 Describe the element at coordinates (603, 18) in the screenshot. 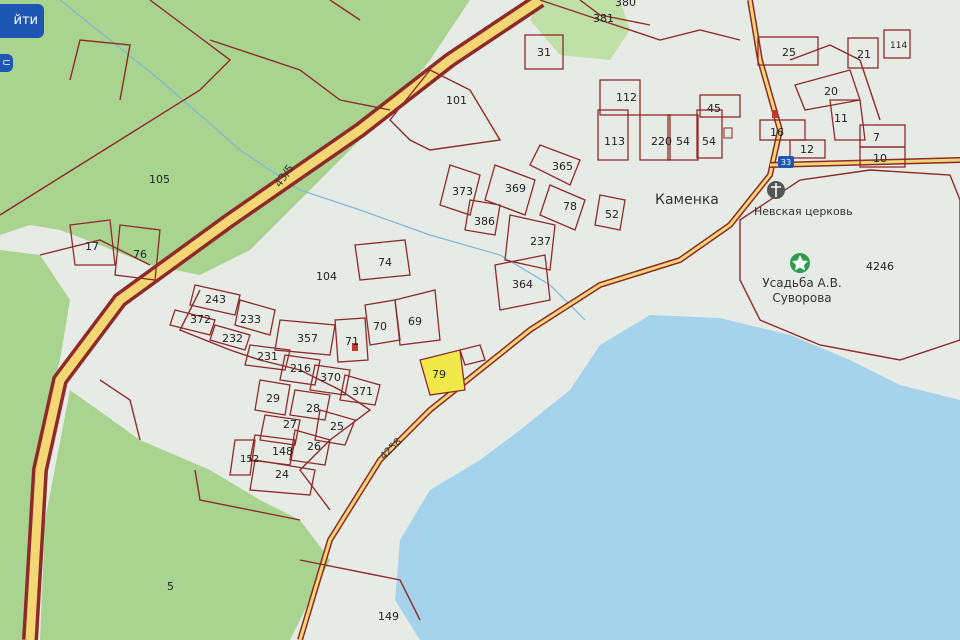

I see `plot-381: 381` at that location.